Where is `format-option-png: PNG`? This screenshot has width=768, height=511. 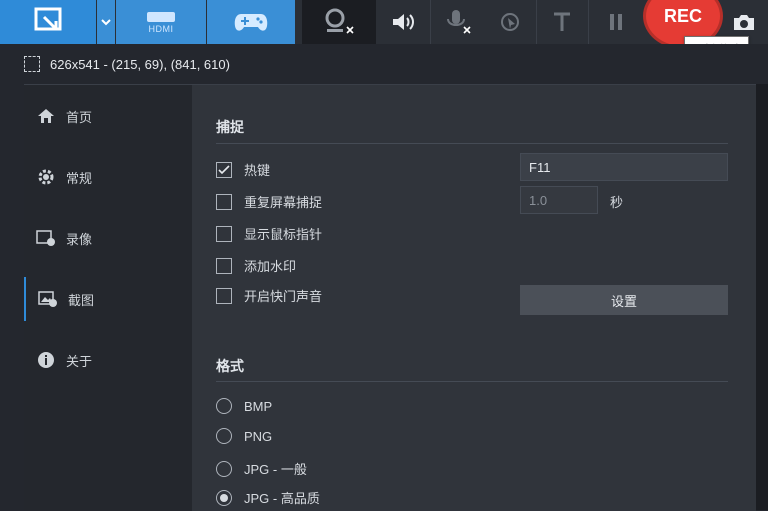
format-option-png: PNG is located at coordinates (244, 436).